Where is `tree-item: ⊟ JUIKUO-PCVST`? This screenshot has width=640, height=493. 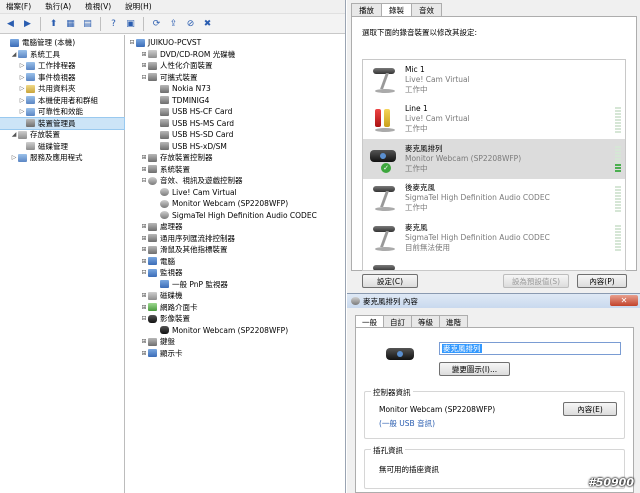
tree-item: ⊟ JUIKUO-PCVST is located at coordinates (235, 43).